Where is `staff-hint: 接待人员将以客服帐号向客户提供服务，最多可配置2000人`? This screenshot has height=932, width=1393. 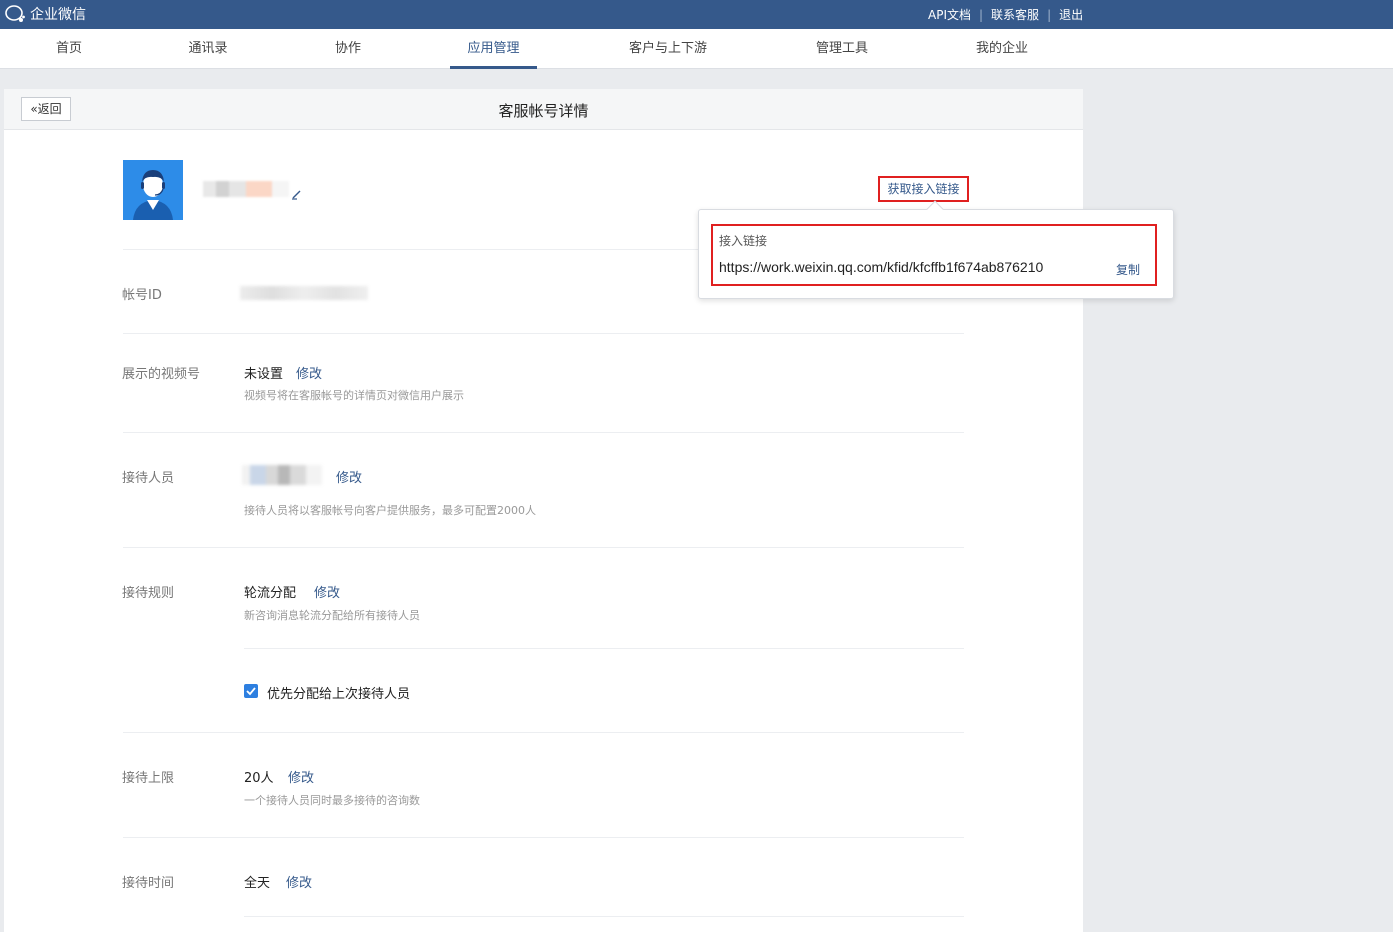
staff-hint: 接待人员将以客服帐号向客户提供服务，最多可配置2000人 is located at coordinates (390, 510).